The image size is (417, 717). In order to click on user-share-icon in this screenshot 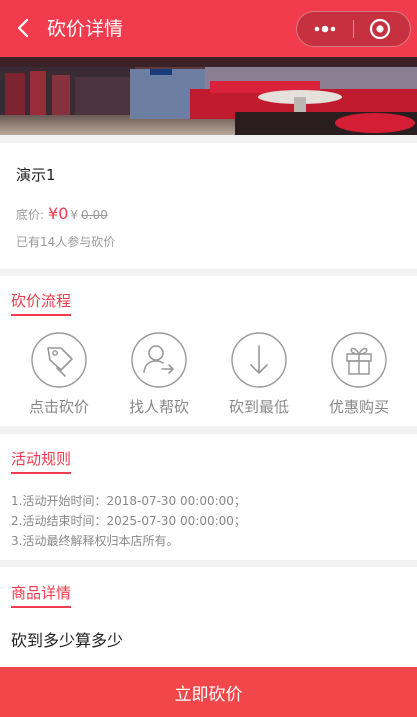, I will do `click(159, 360)`.